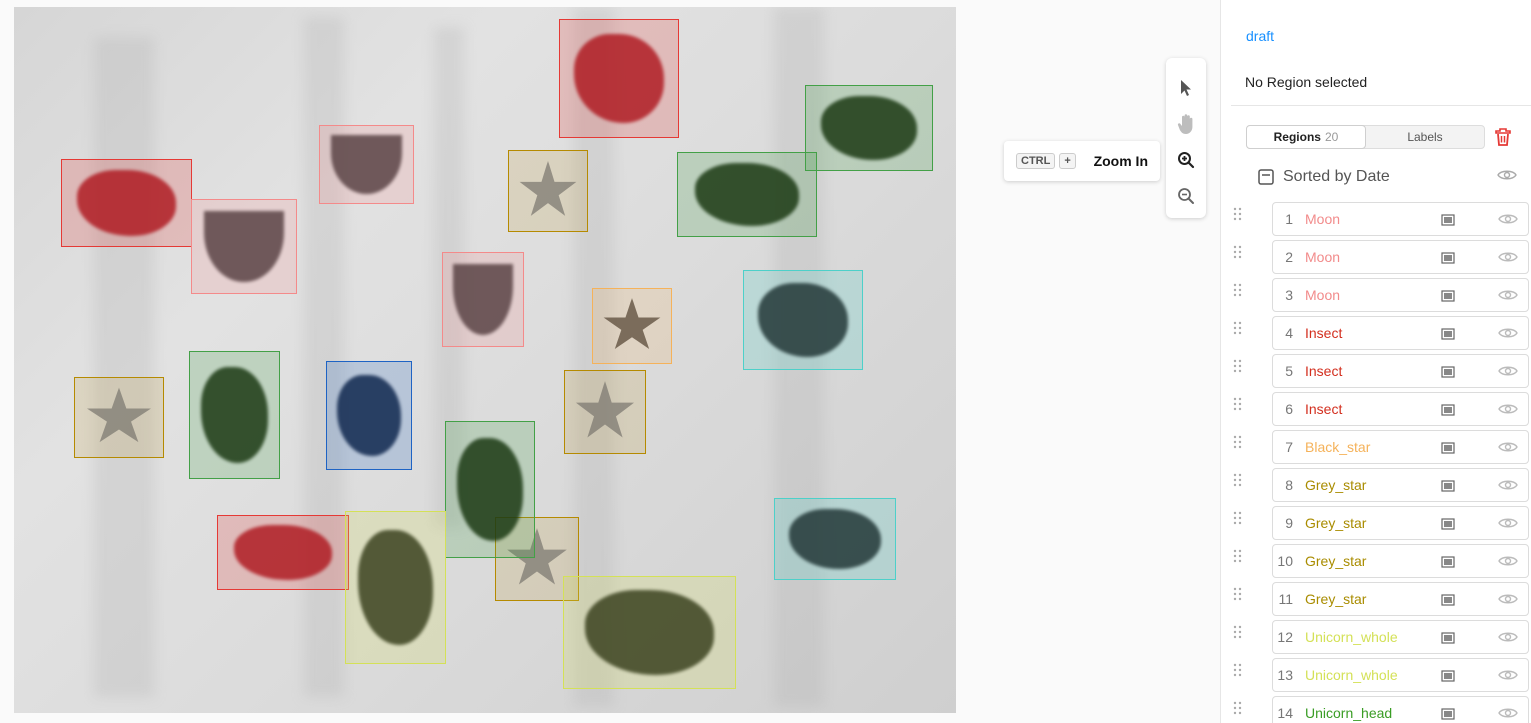 This screenshot has height=723, width=1531. Describe the element at coordinates (1331, 137) in the screenshot. I see `tab-regions-count: 20` at that location.